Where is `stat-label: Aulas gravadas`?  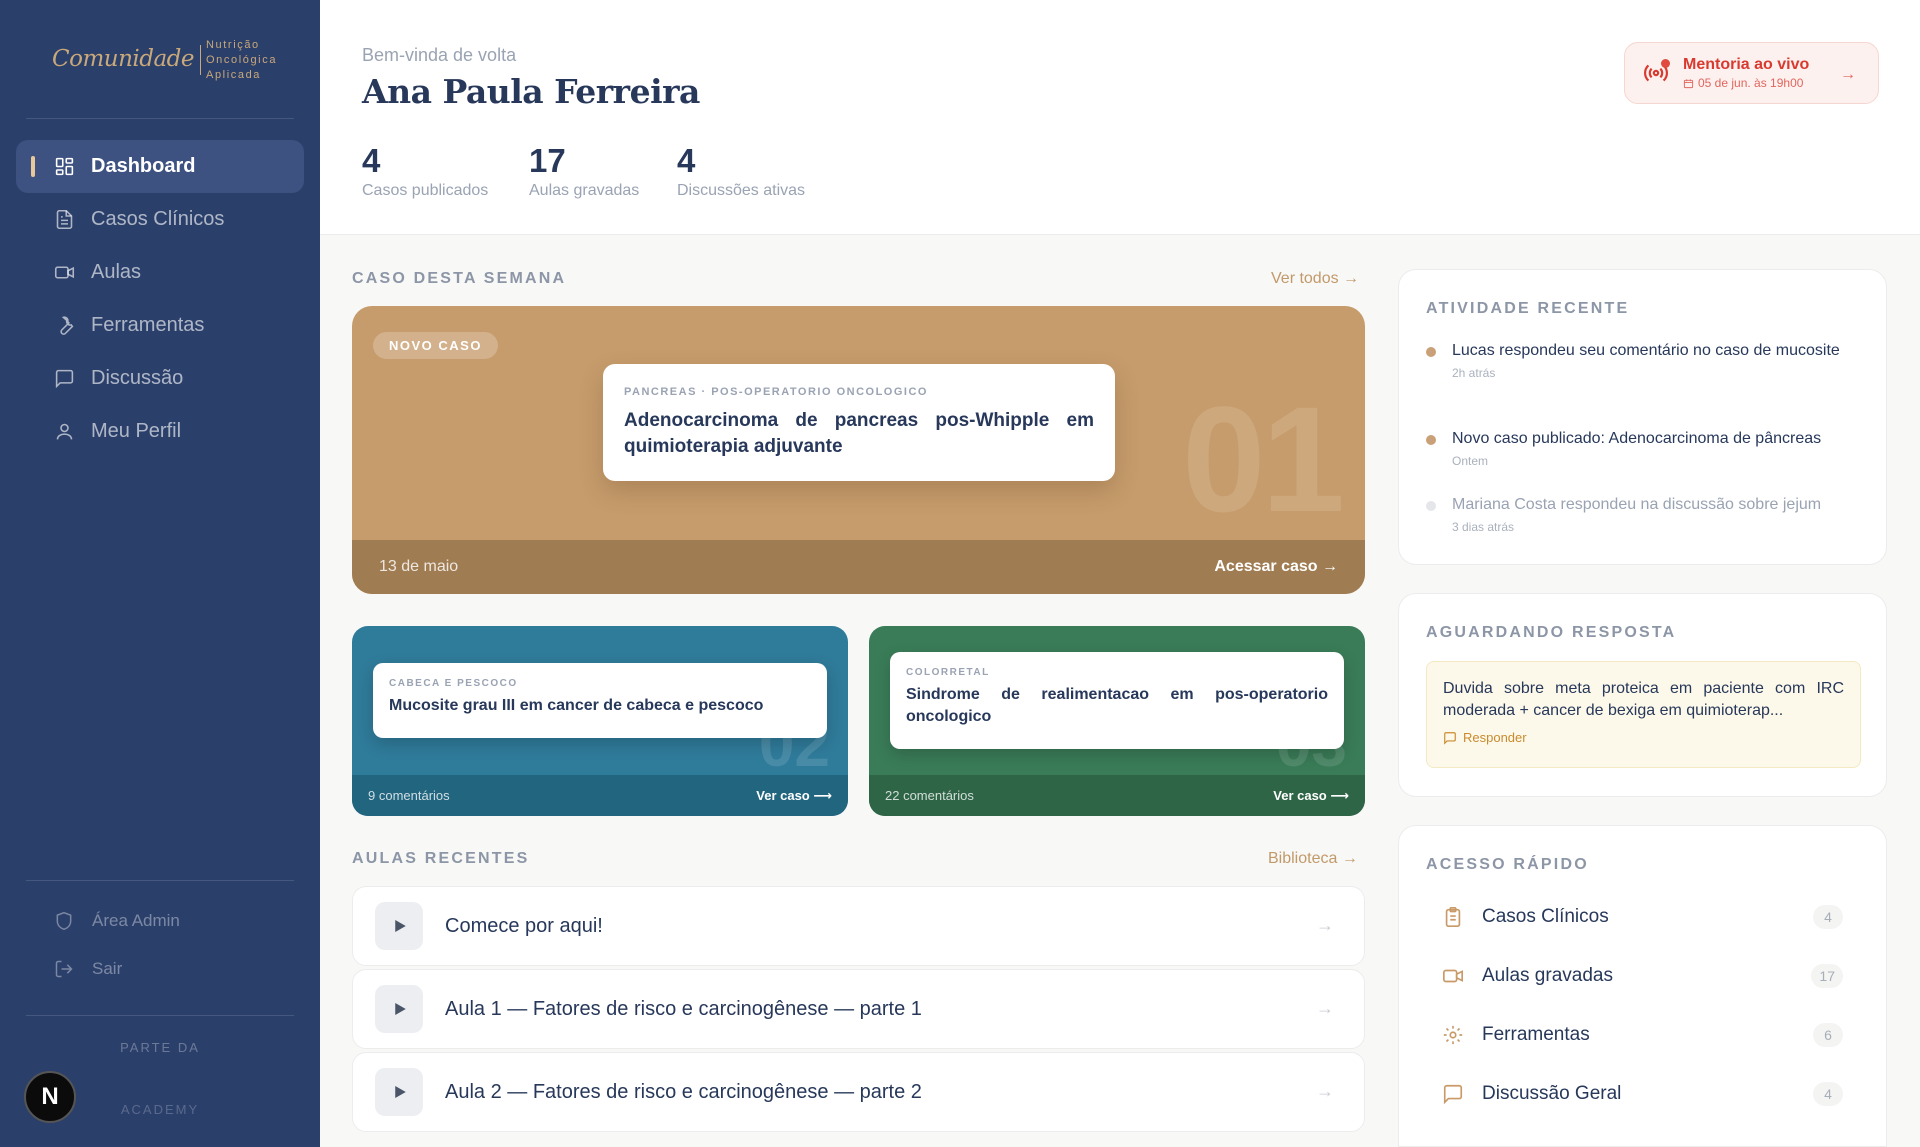 stat-label: Aulas gravadas is located at coordinates (584, 190).